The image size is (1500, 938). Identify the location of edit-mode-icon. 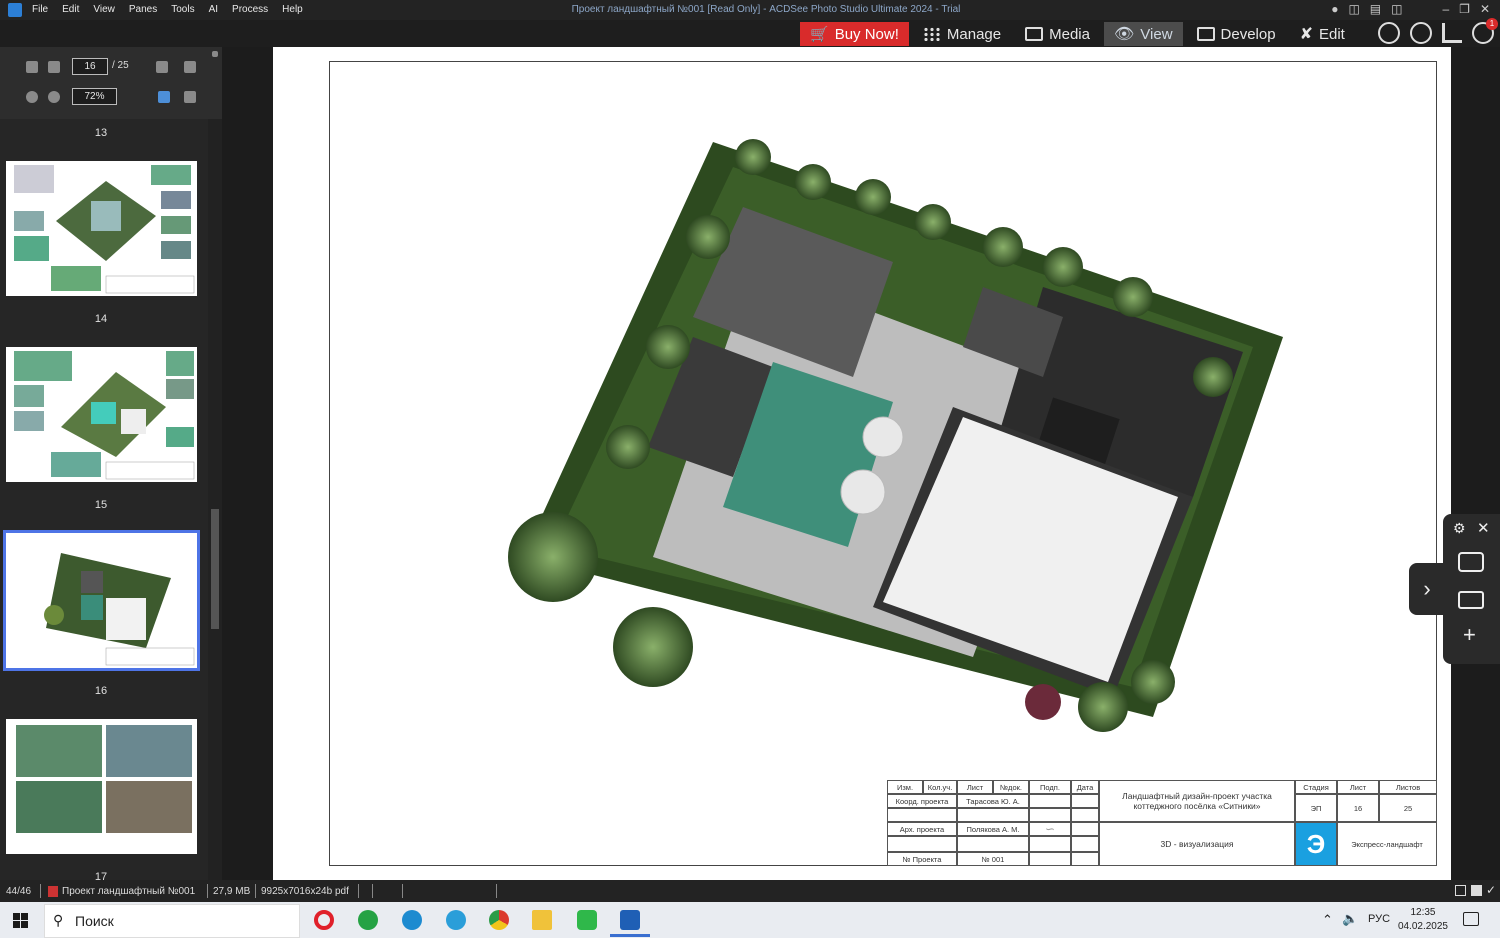
(1476, 890).